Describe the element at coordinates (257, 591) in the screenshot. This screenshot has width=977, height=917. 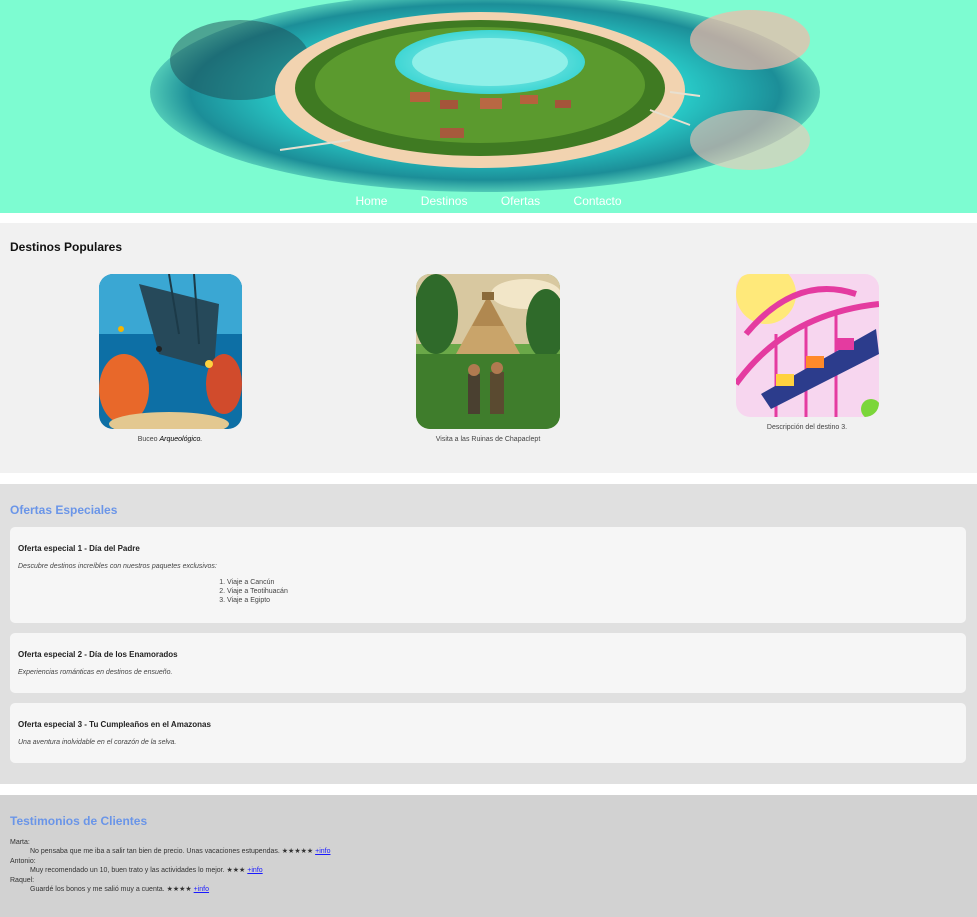
I see `offer-list-item: Viaje a Teotihuacán` at that location.